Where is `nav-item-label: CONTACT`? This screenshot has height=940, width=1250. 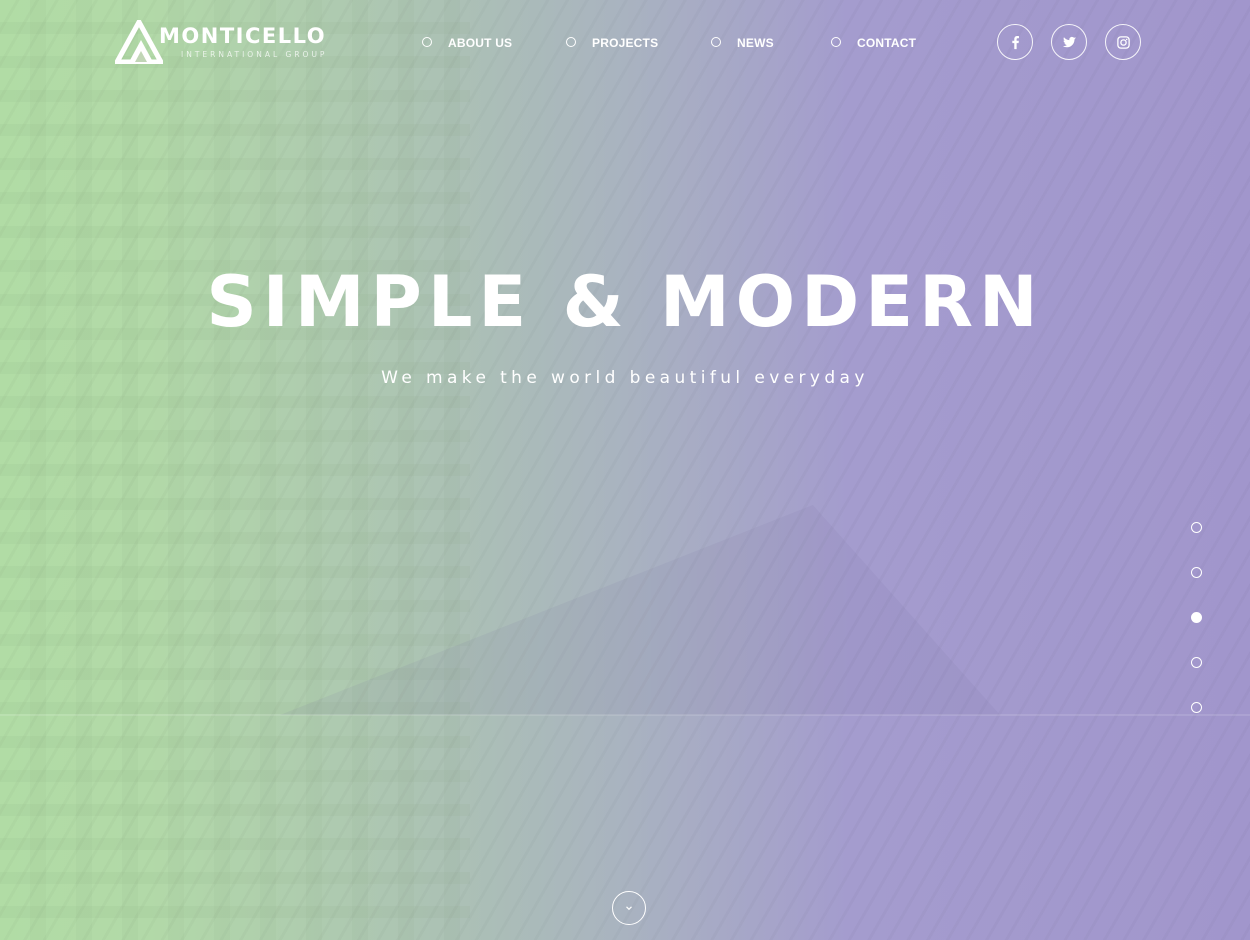 nav-item-label: CONTACT is located at coordinates (887, 43).